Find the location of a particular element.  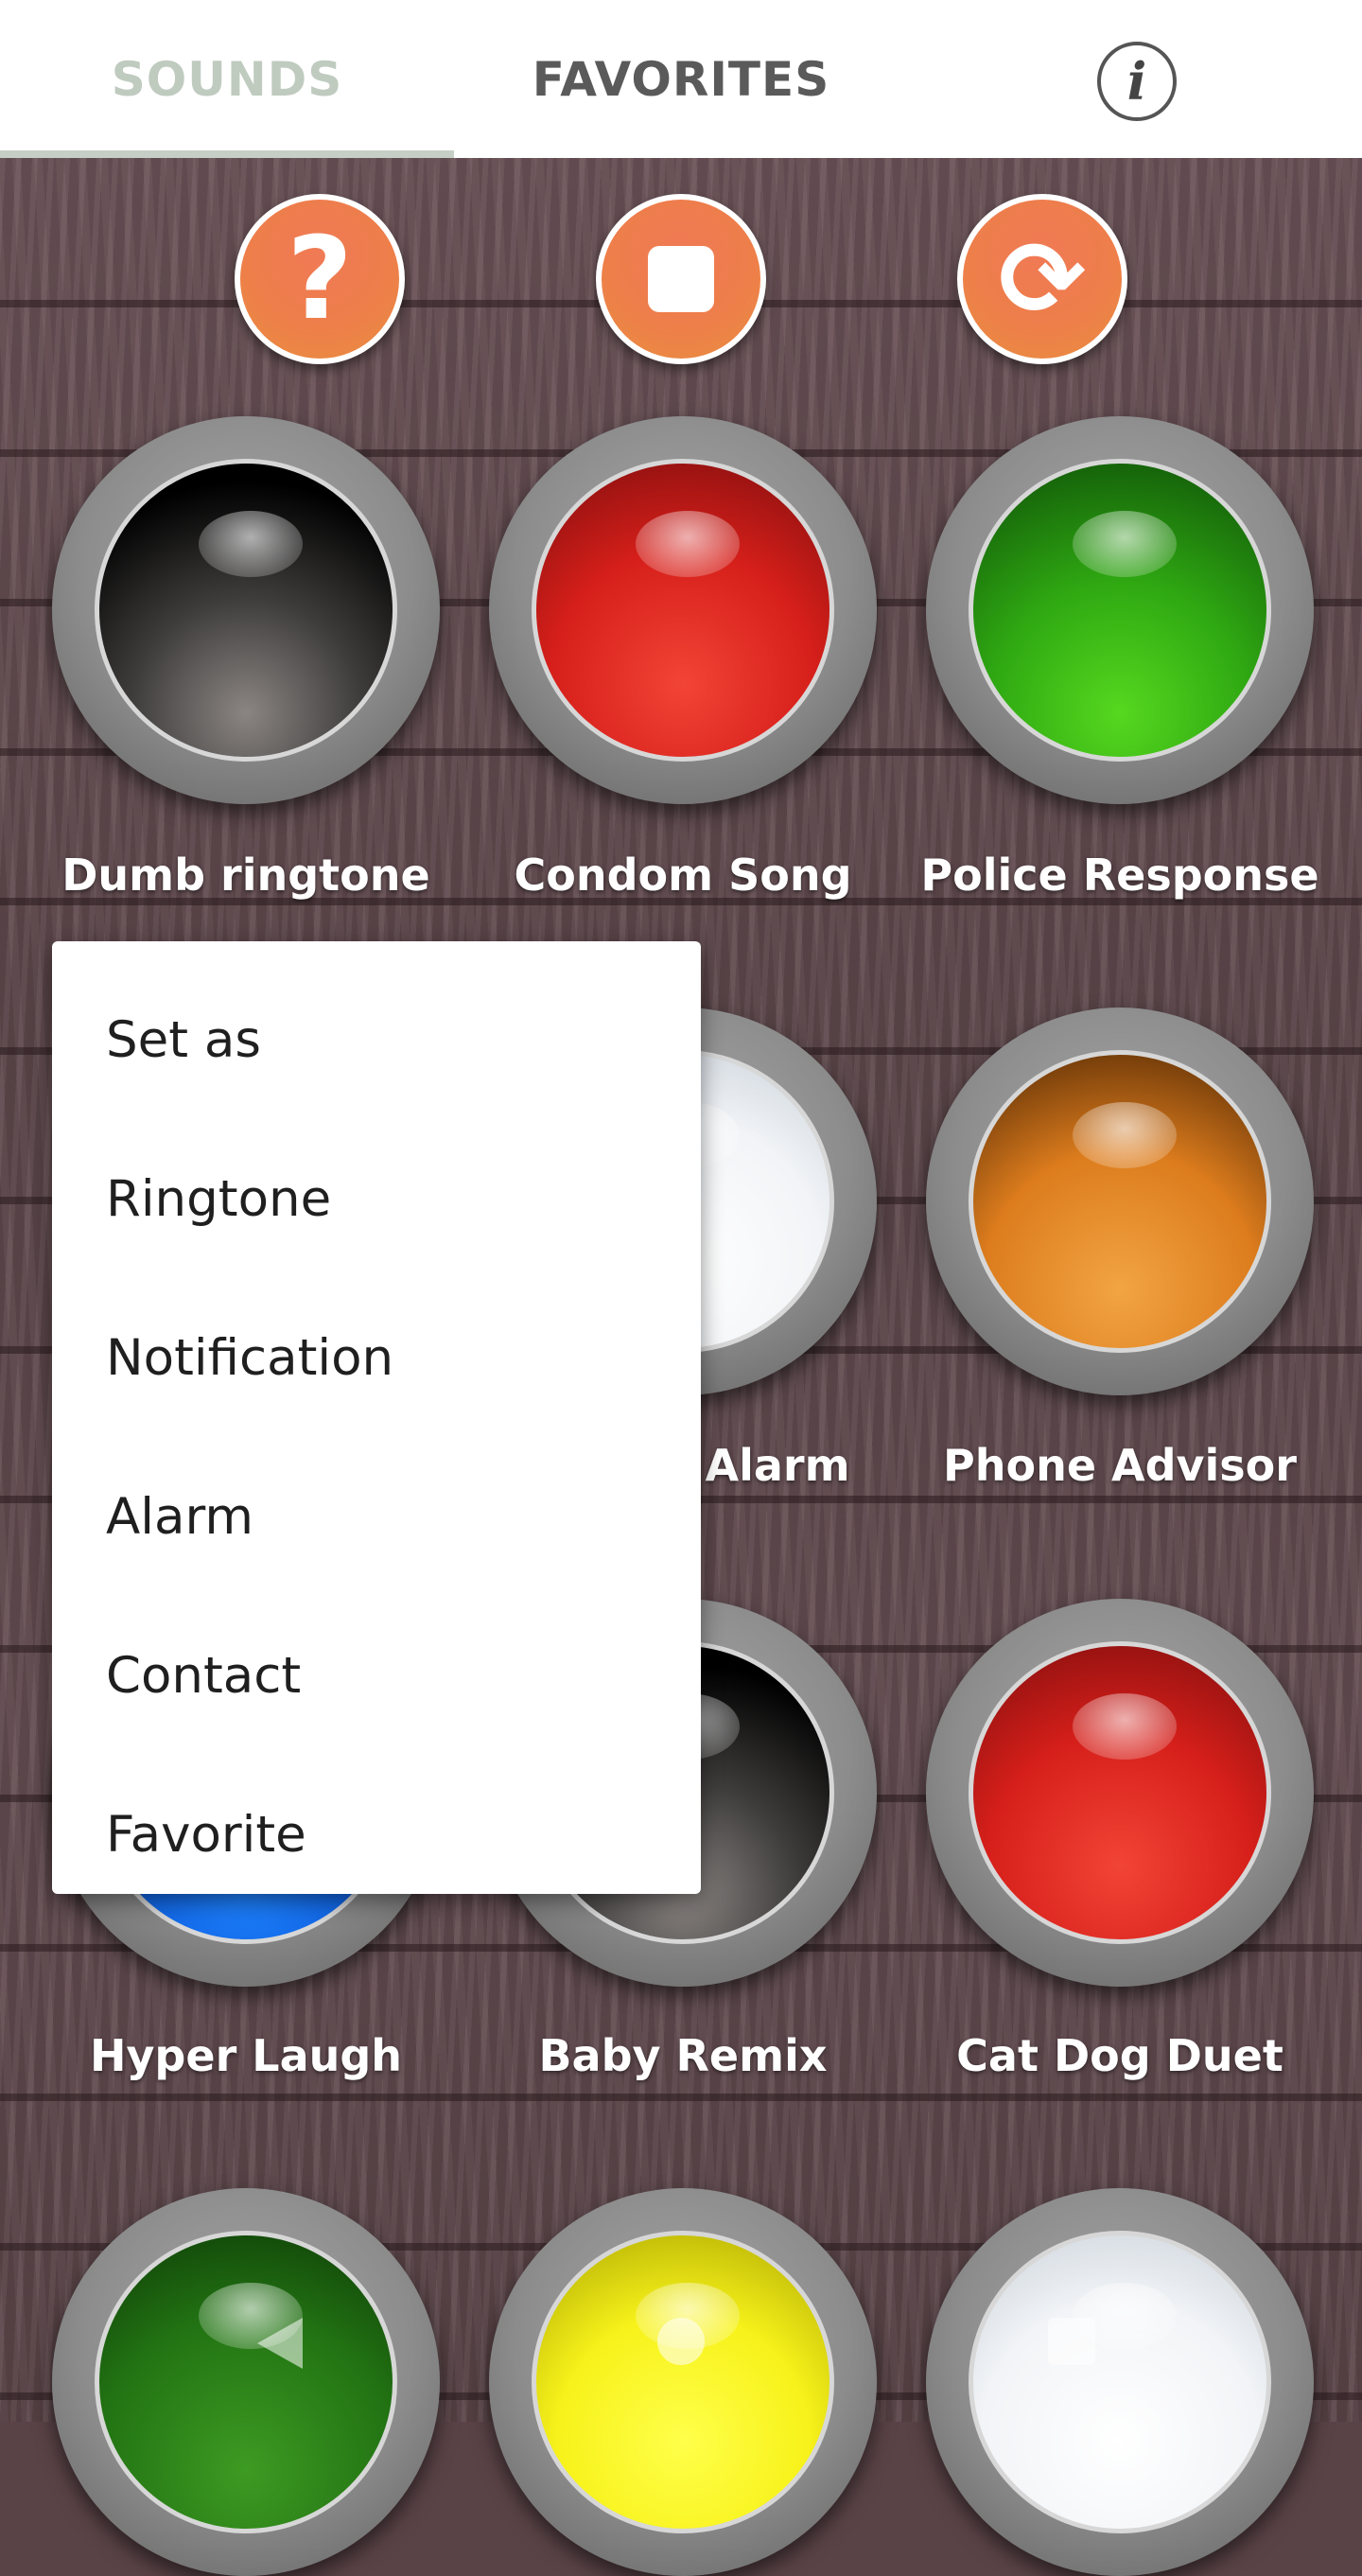

sound-label: Baby Remix is located at coordinates (683, 2056).